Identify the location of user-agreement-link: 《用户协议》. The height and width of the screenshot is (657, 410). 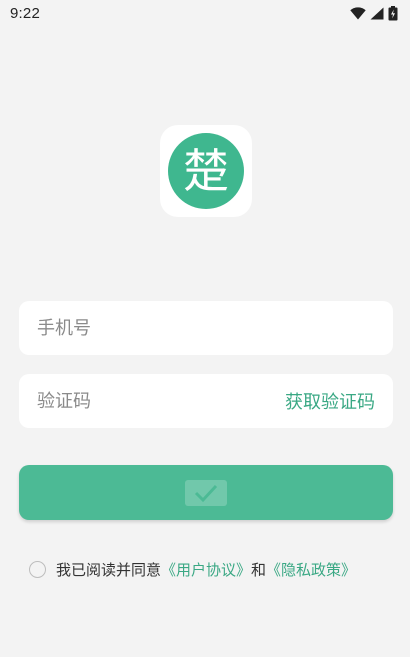
(206, 569).